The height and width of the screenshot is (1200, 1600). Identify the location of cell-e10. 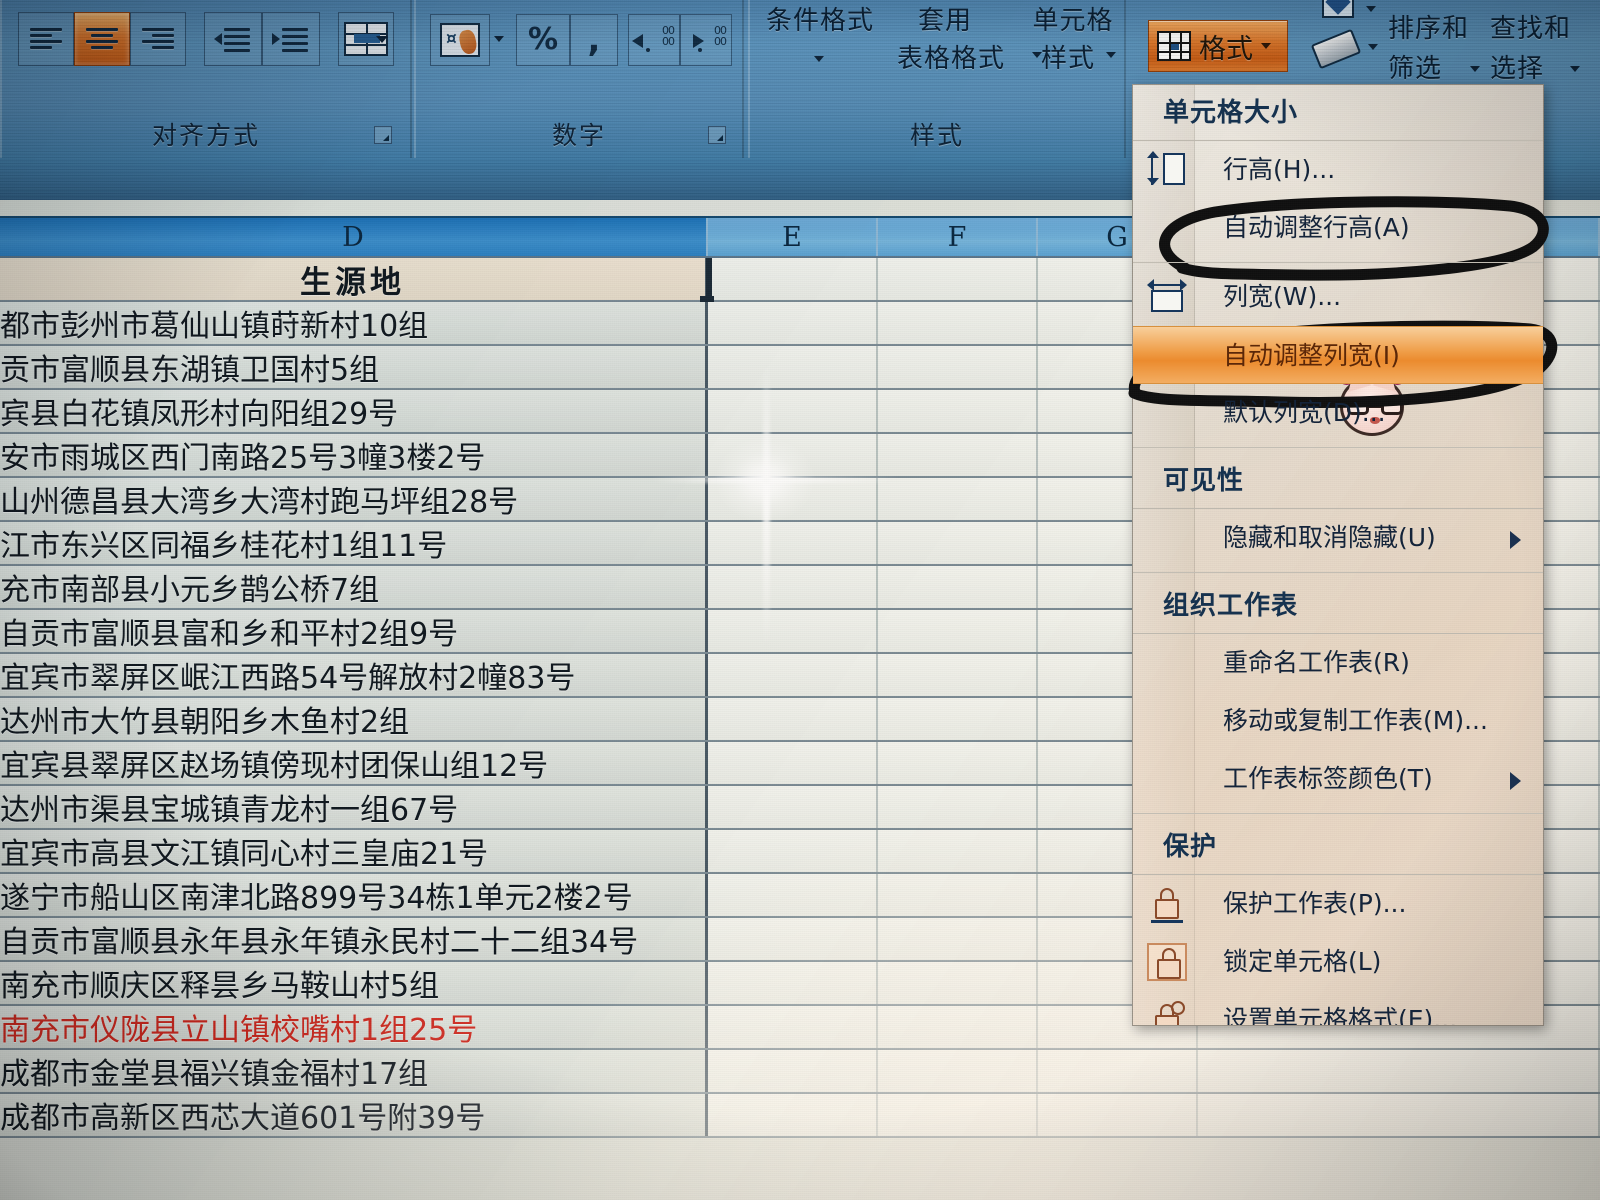
(793, 675).